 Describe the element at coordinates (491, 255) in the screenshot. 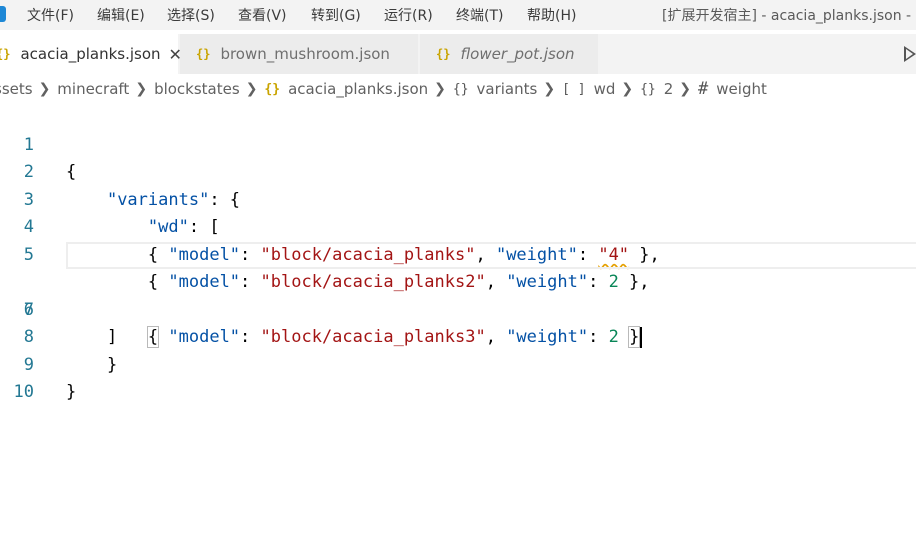

I see `current-line-highlight` at that location.